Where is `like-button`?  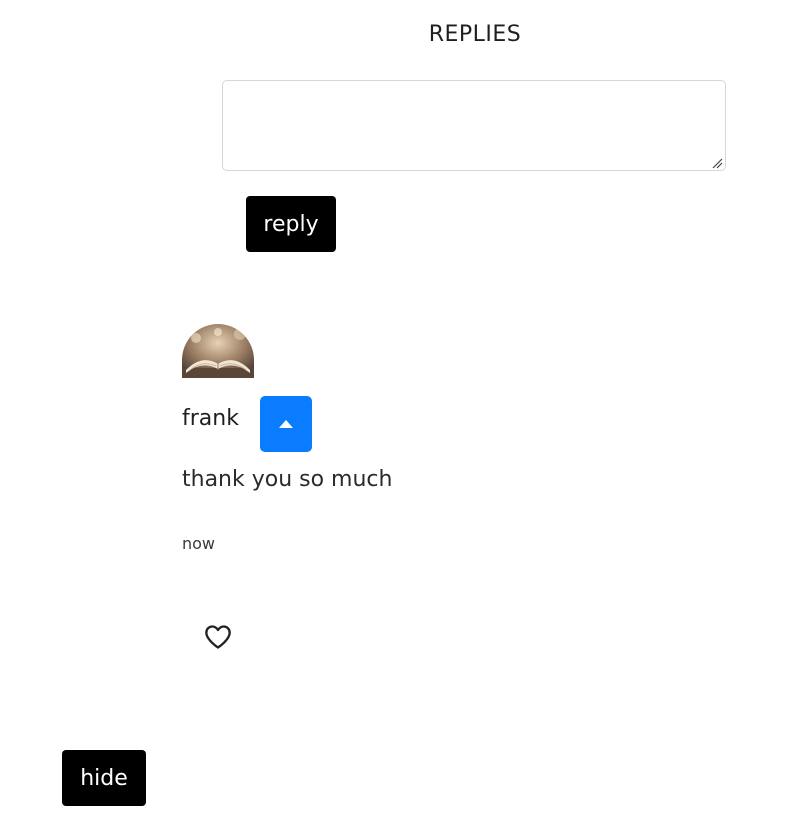
like-button is located at coordinates (218, 637).